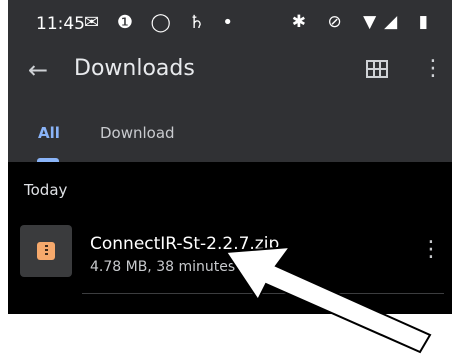 The image size is (452, 356). I want to click on tab-all: All, so click(49, 133).